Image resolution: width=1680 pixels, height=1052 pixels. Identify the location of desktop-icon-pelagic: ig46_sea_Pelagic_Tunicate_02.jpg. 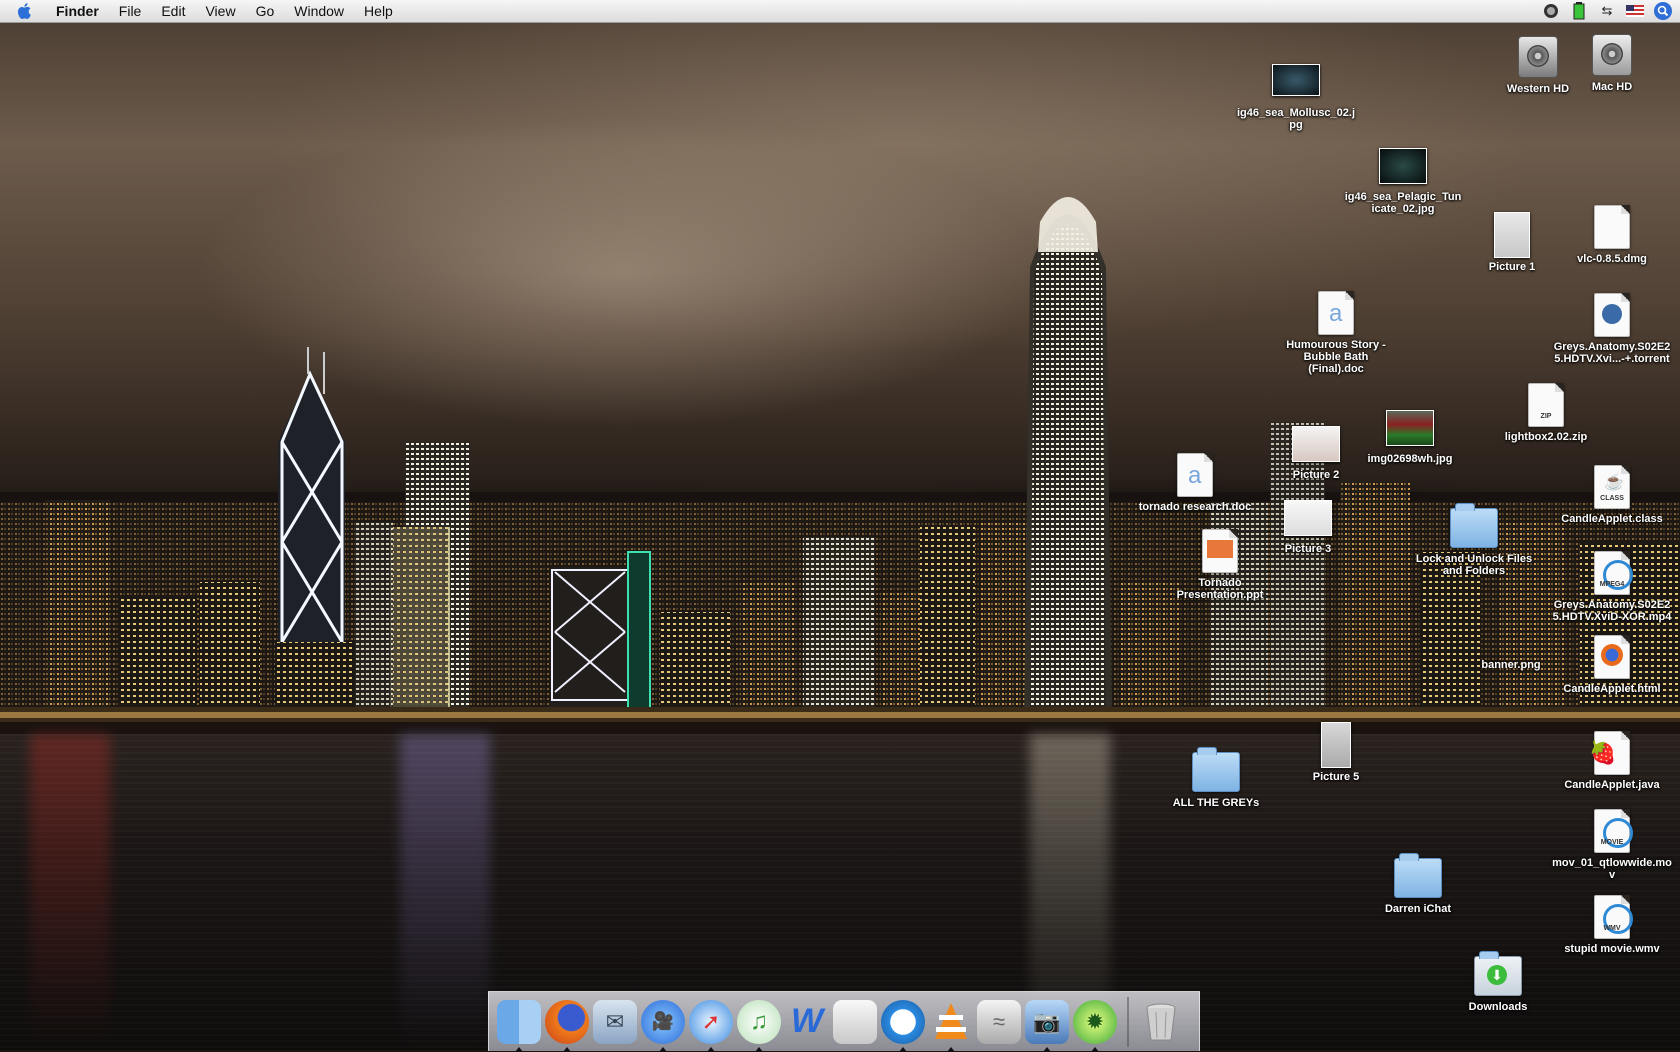
(1403, 177).